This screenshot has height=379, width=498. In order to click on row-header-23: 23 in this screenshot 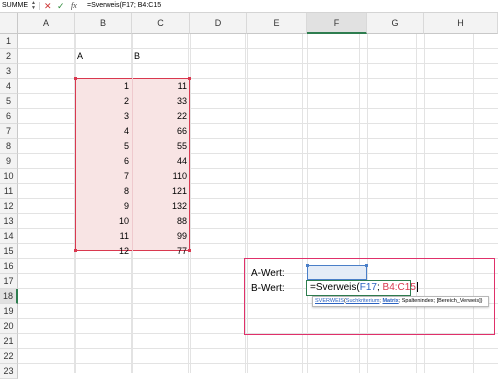, I will do `click(9, 371)`.